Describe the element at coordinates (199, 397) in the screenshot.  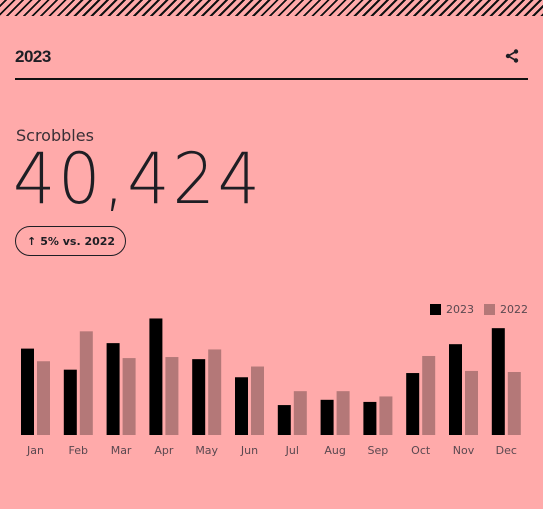
I see `bar-2023-may` at that location.